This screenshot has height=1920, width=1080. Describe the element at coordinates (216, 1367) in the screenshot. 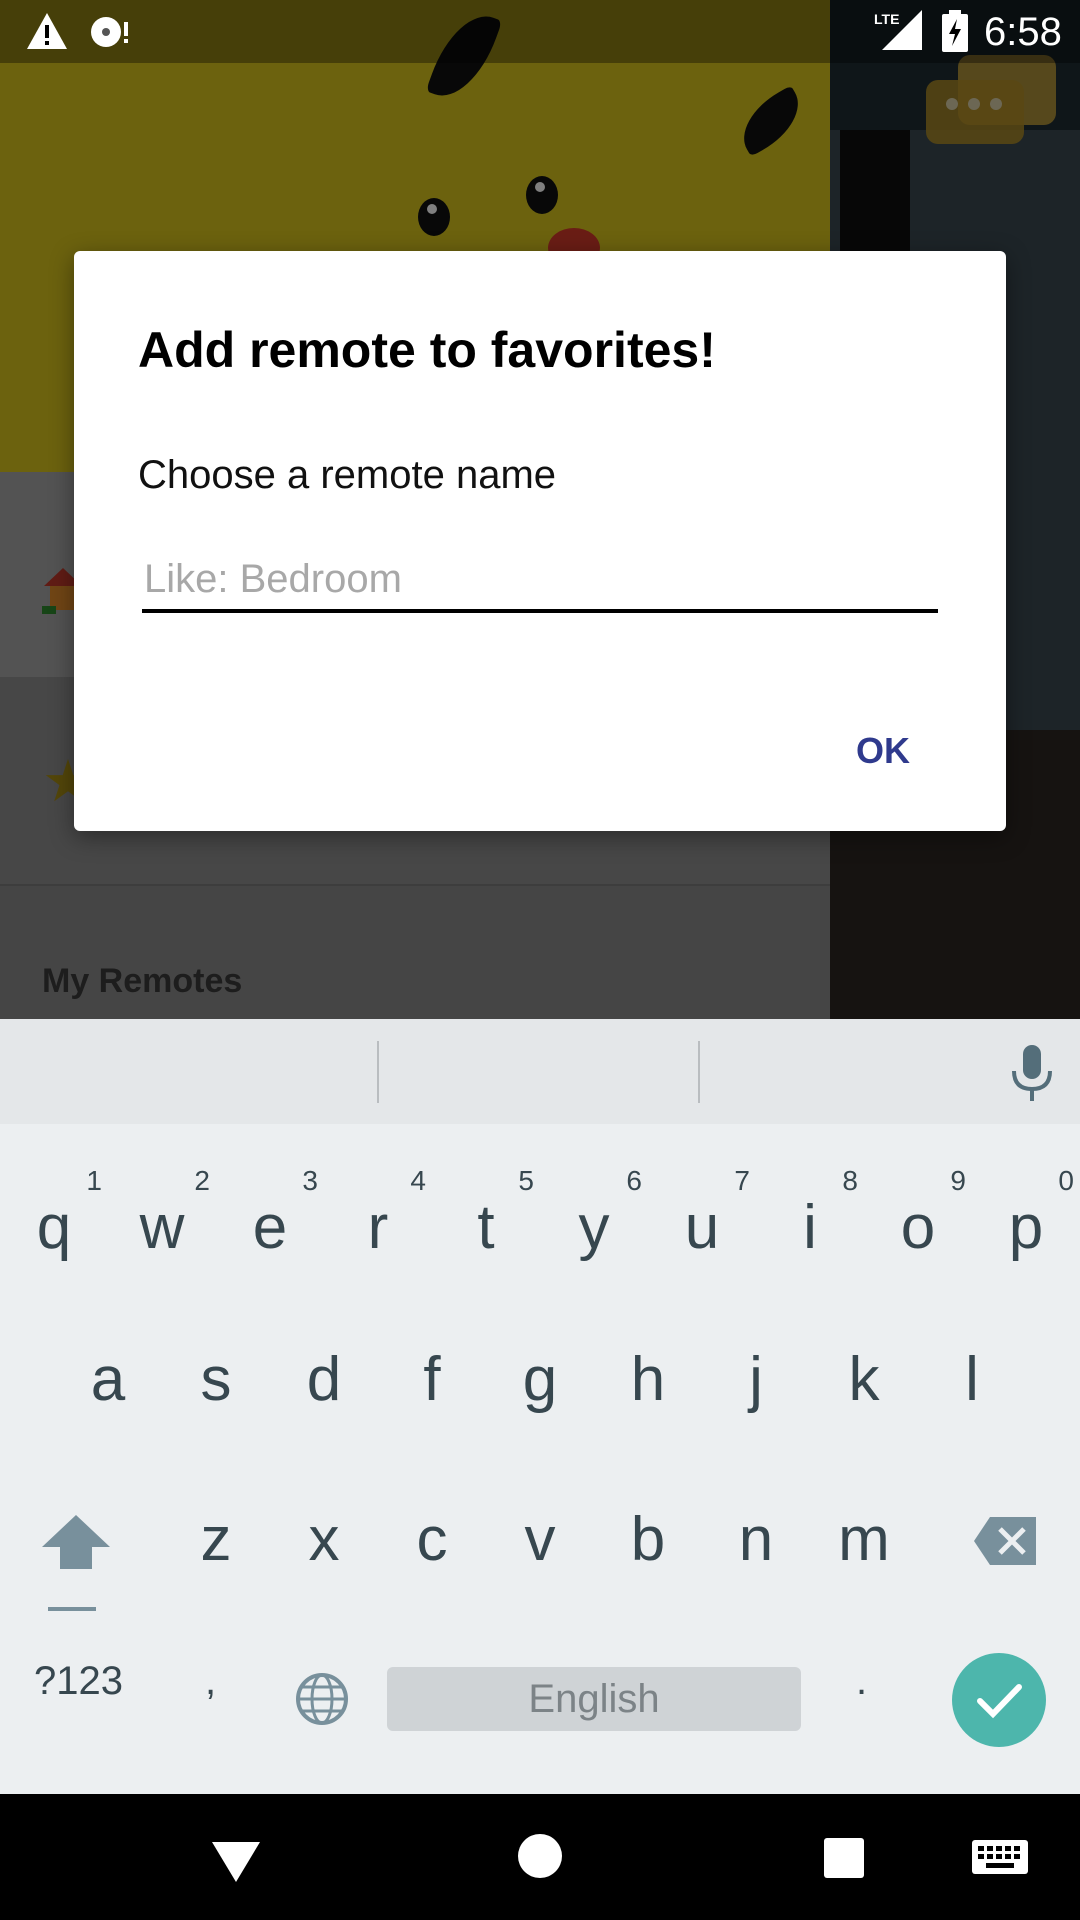

I see `key-s: s` at that location.